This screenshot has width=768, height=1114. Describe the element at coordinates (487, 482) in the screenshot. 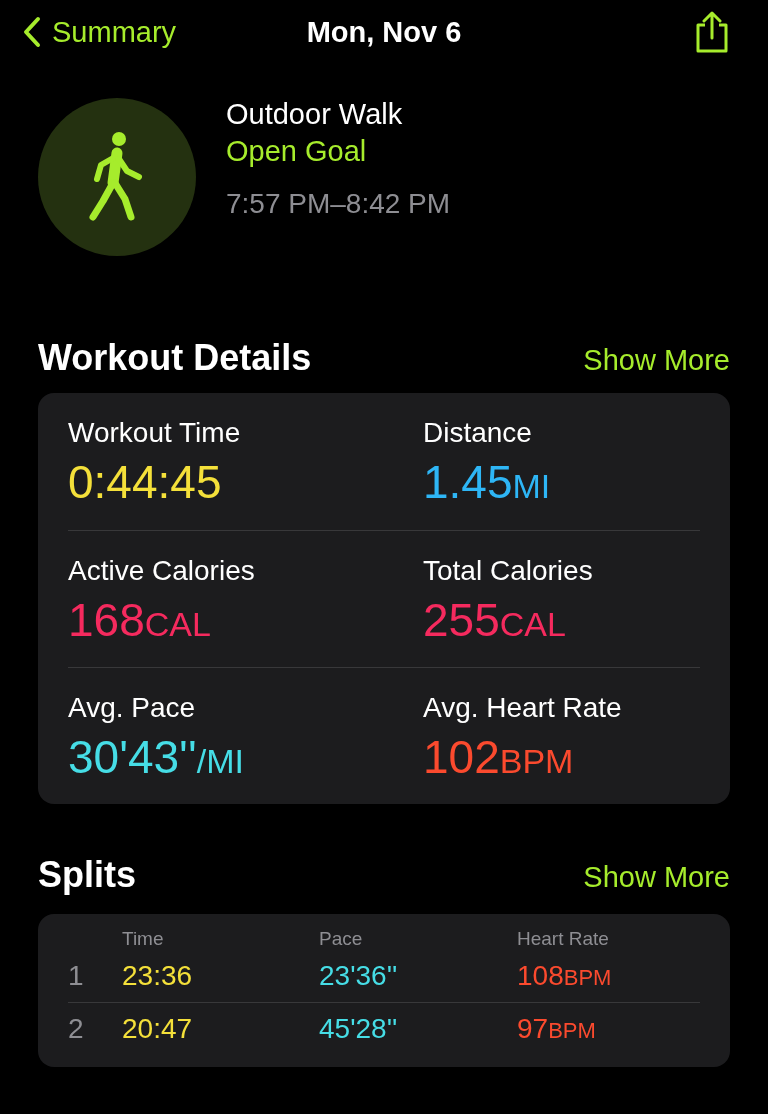

I see `metric-value: 1.45MI` at that location.